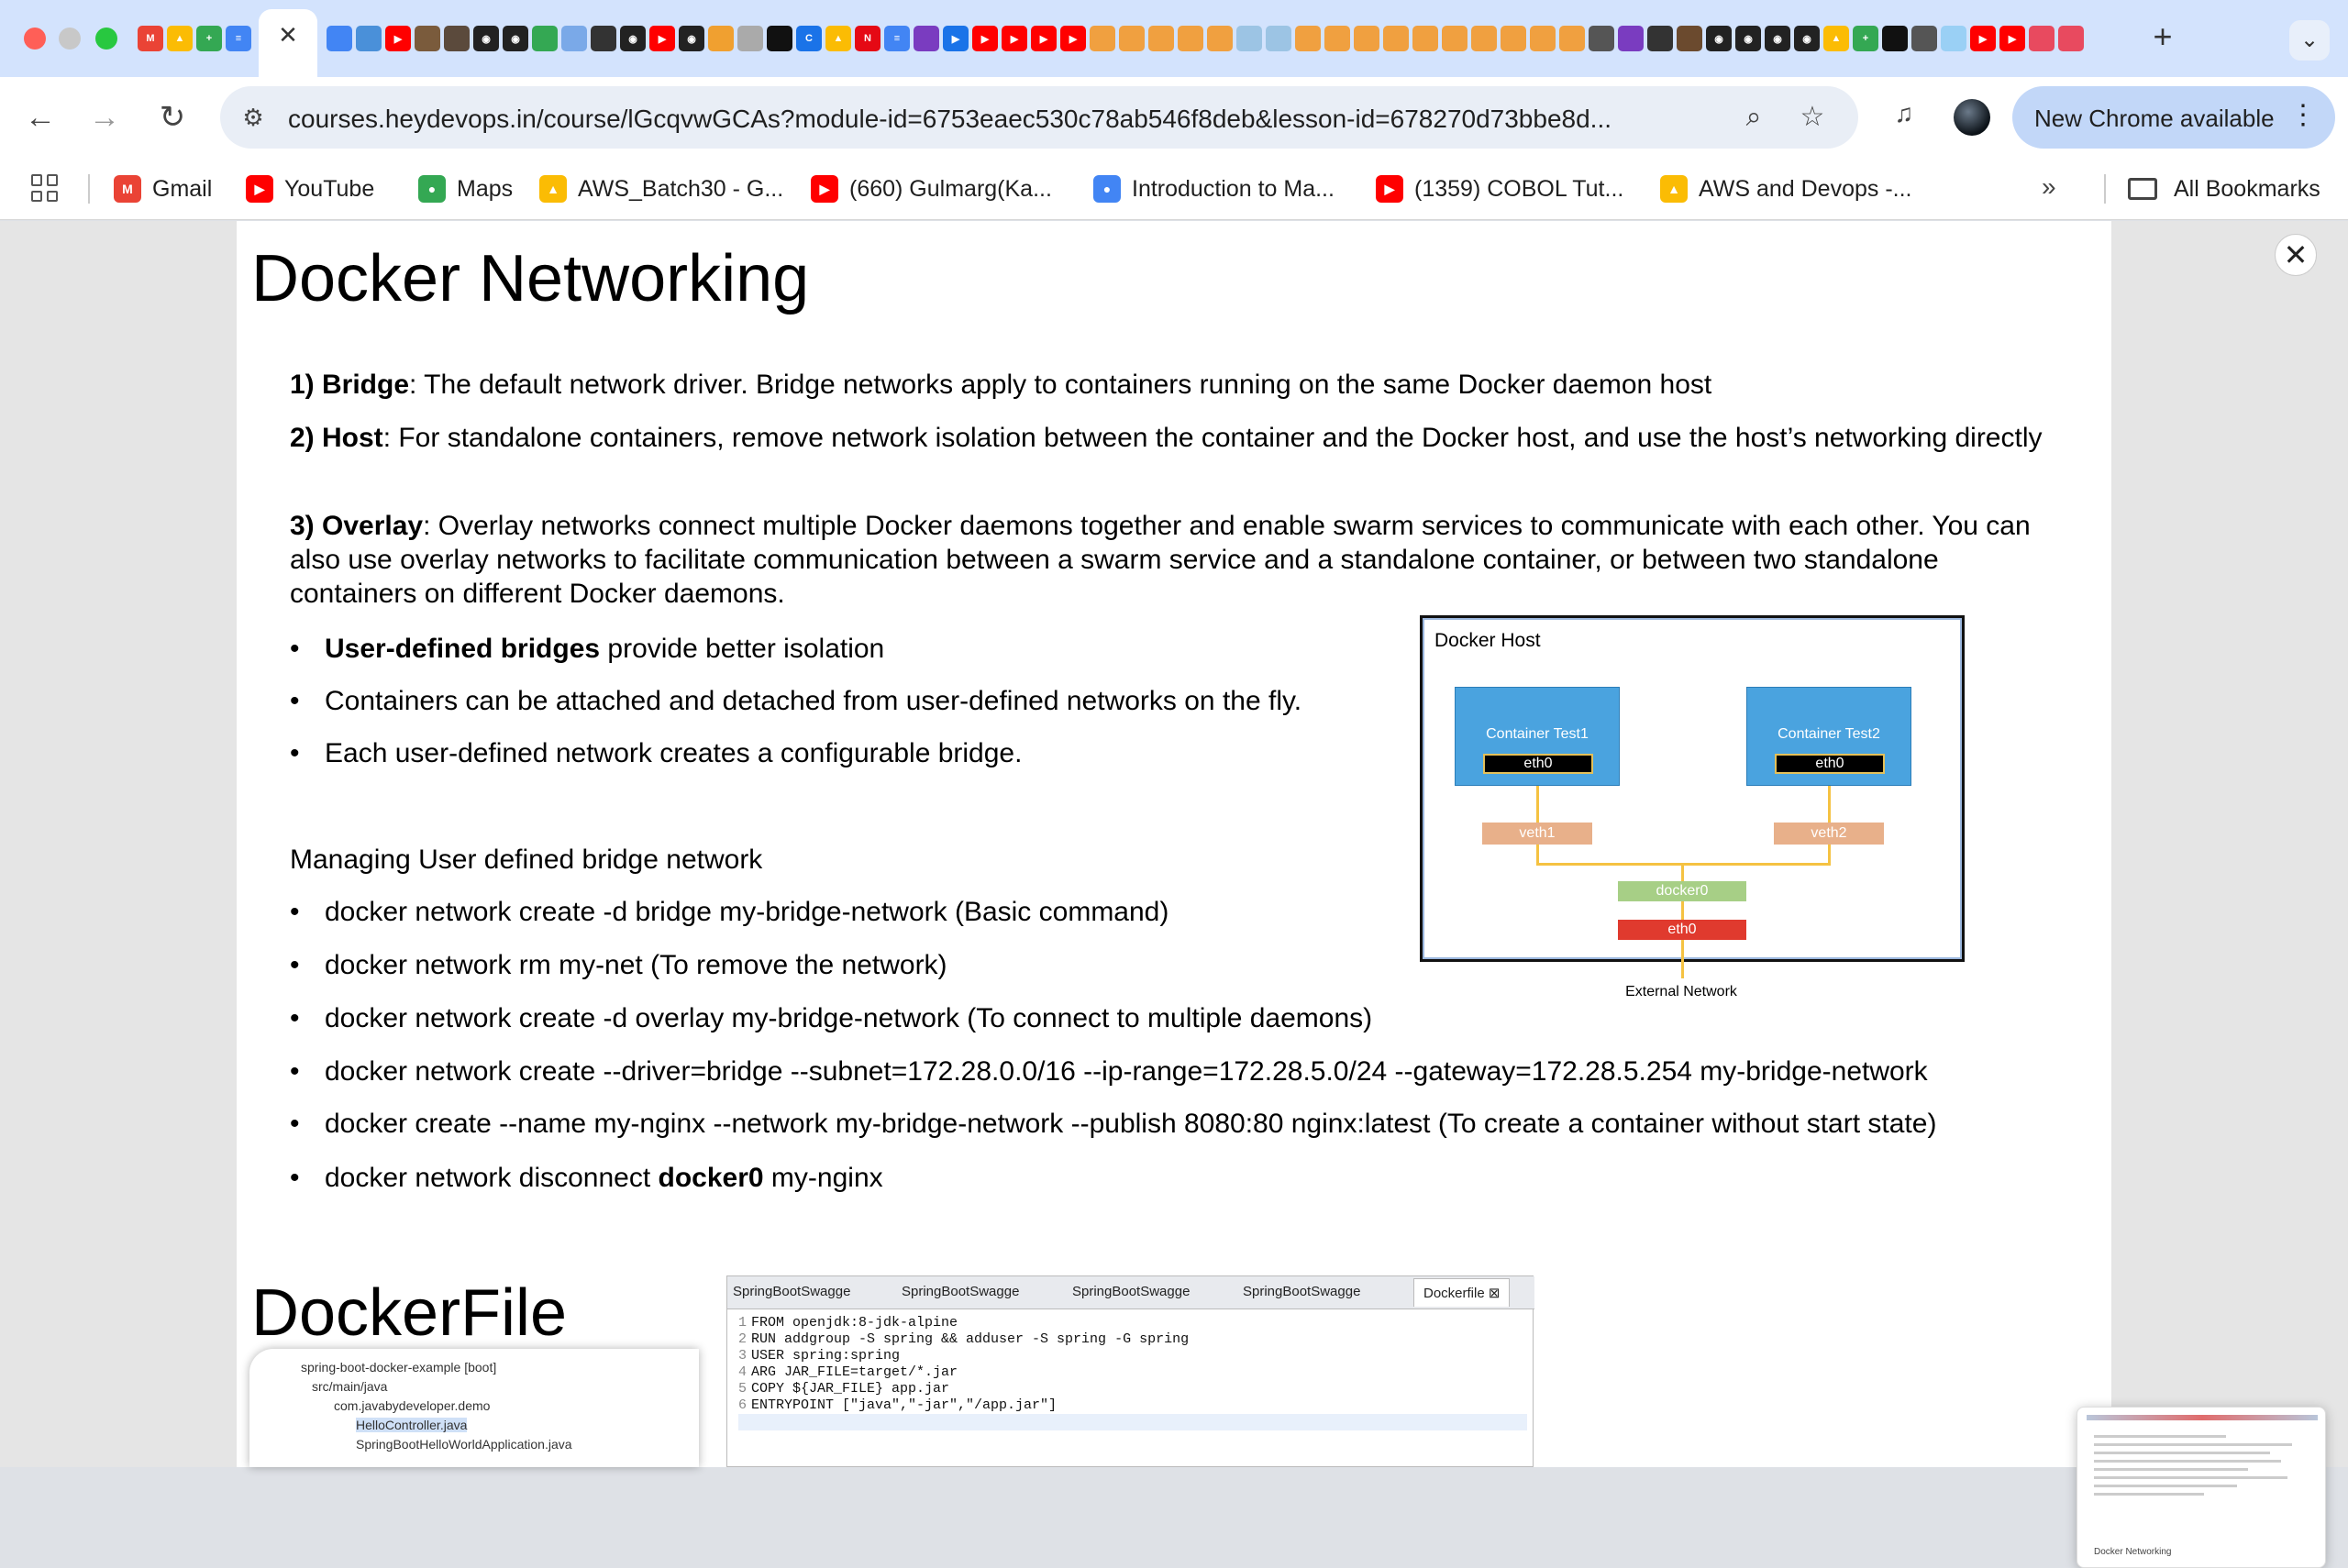 The image size is (2348, 1568). I want to click on forward-arrow-icon: →, so click(104, 118).